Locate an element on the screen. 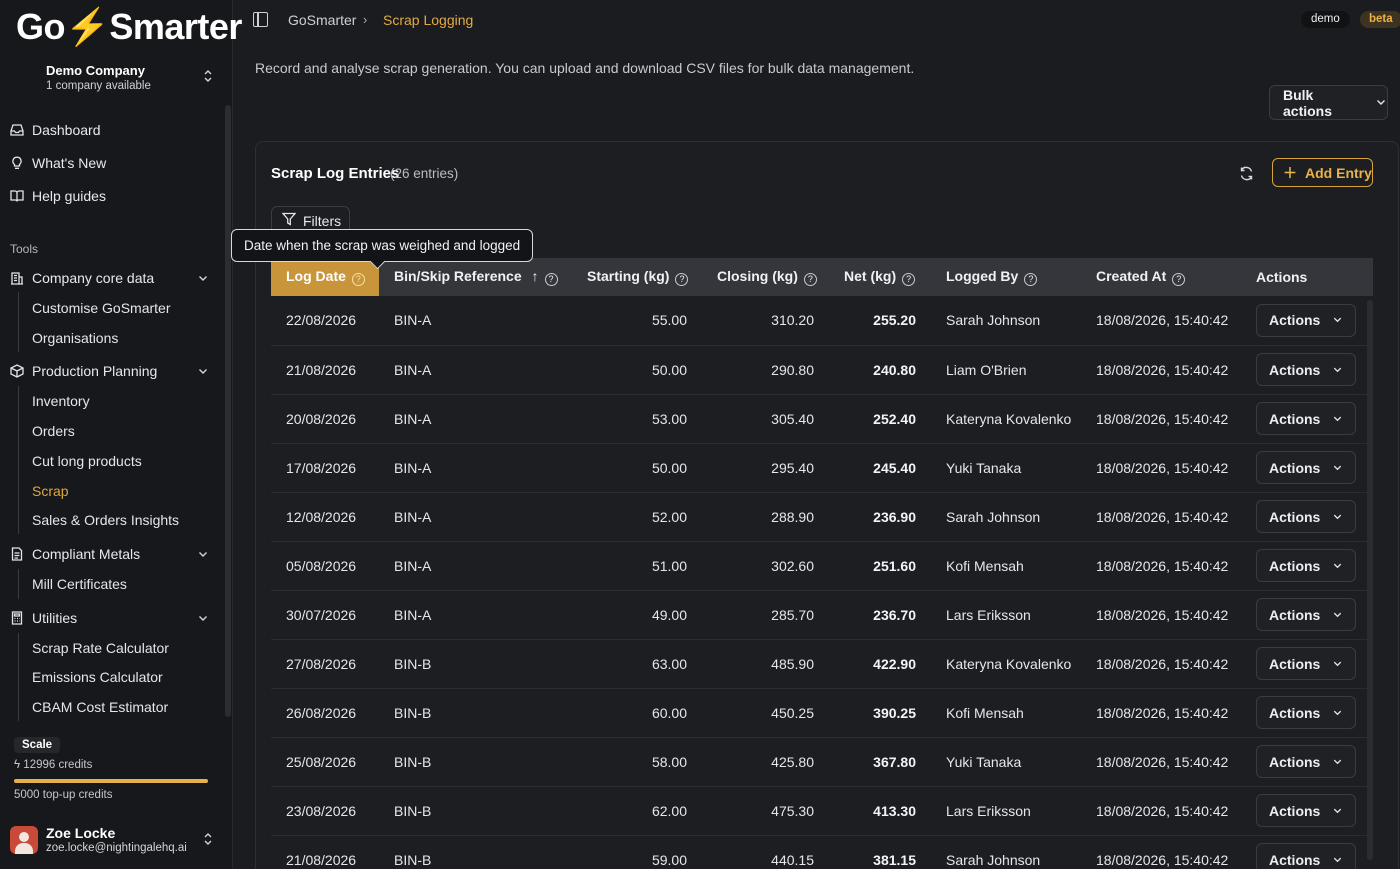  cell-closing-kg: 310.20 is located at coordinates (792, 320).